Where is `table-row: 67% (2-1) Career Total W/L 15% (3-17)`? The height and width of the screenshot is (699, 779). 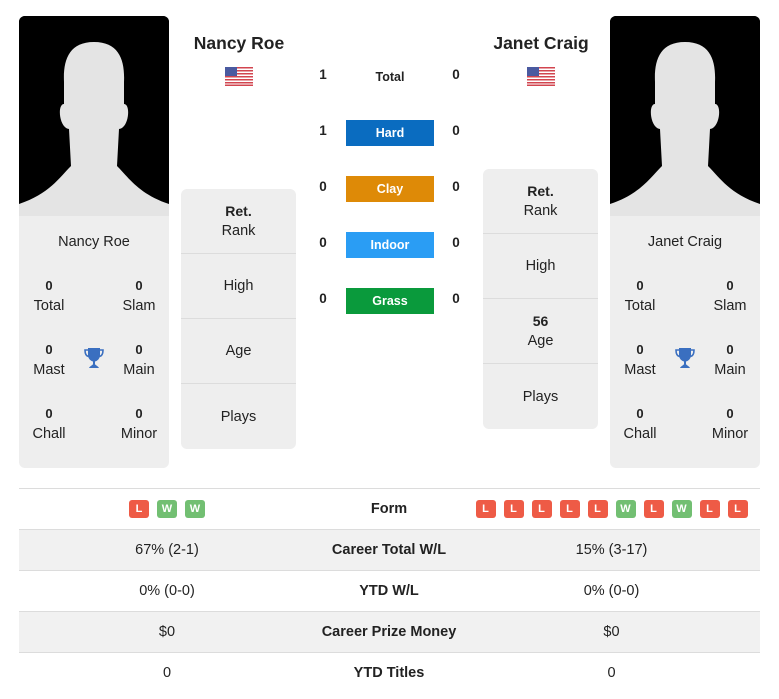 table-row: 67% (2-1) Career Total W/L 15% (3-17) is located at coordinates (389, 550).